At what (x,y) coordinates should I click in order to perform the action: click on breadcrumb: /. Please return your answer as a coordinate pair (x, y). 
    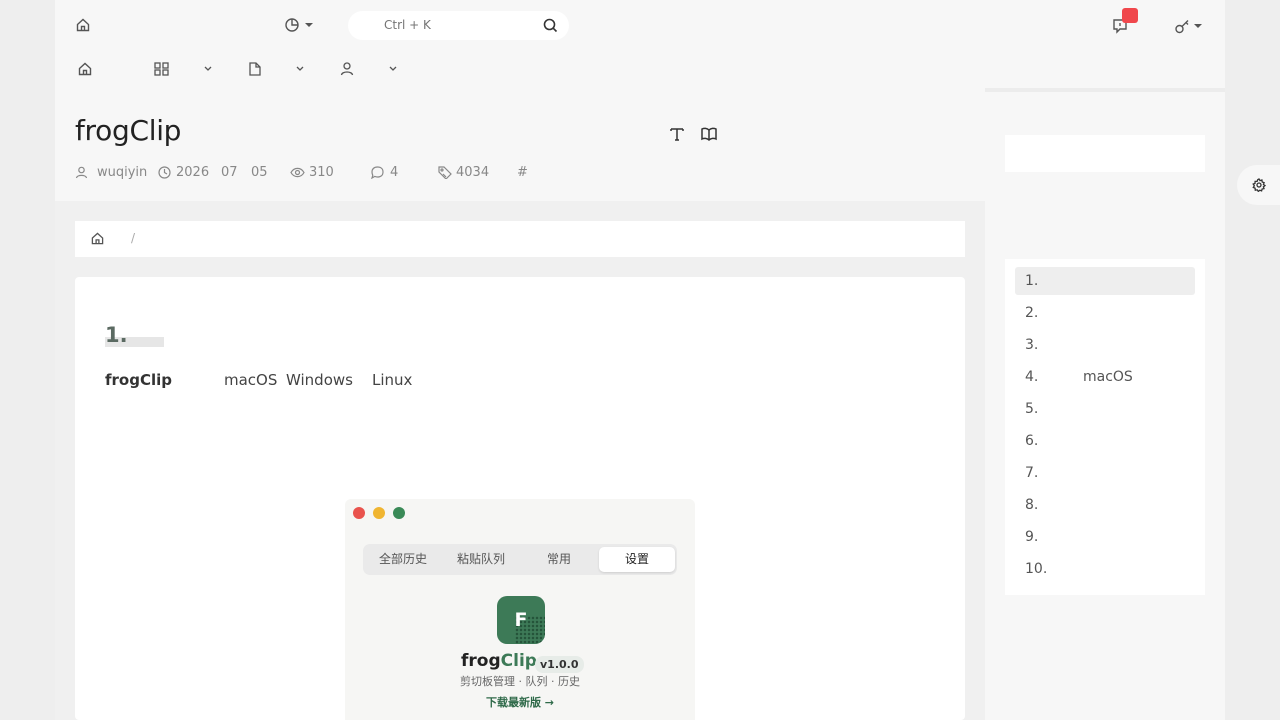
    Looking at the image, I should click on (520, 239).